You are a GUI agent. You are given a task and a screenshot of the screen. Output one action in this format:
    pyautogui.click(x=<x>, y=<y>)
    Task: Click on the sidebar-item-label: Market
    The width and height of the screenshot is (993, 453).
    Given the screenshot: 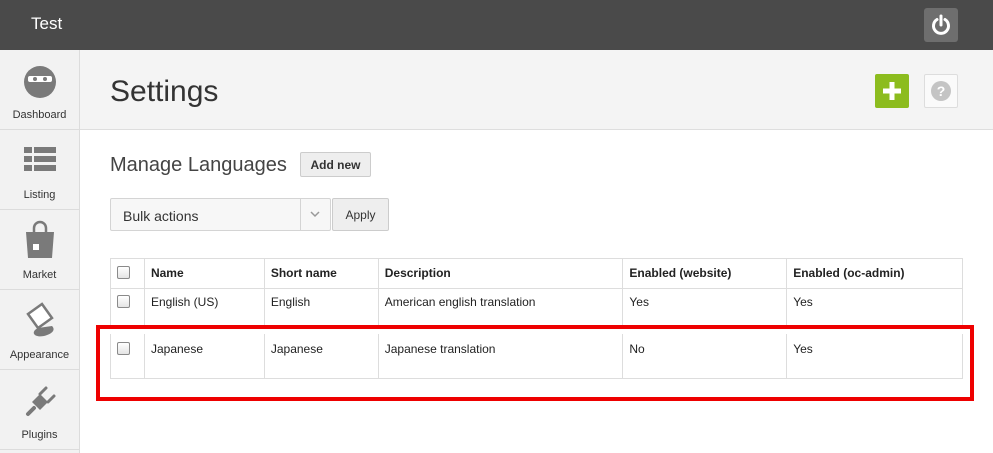 What is the action you would take?
    pyautogui.click(x=39, y=275)
    